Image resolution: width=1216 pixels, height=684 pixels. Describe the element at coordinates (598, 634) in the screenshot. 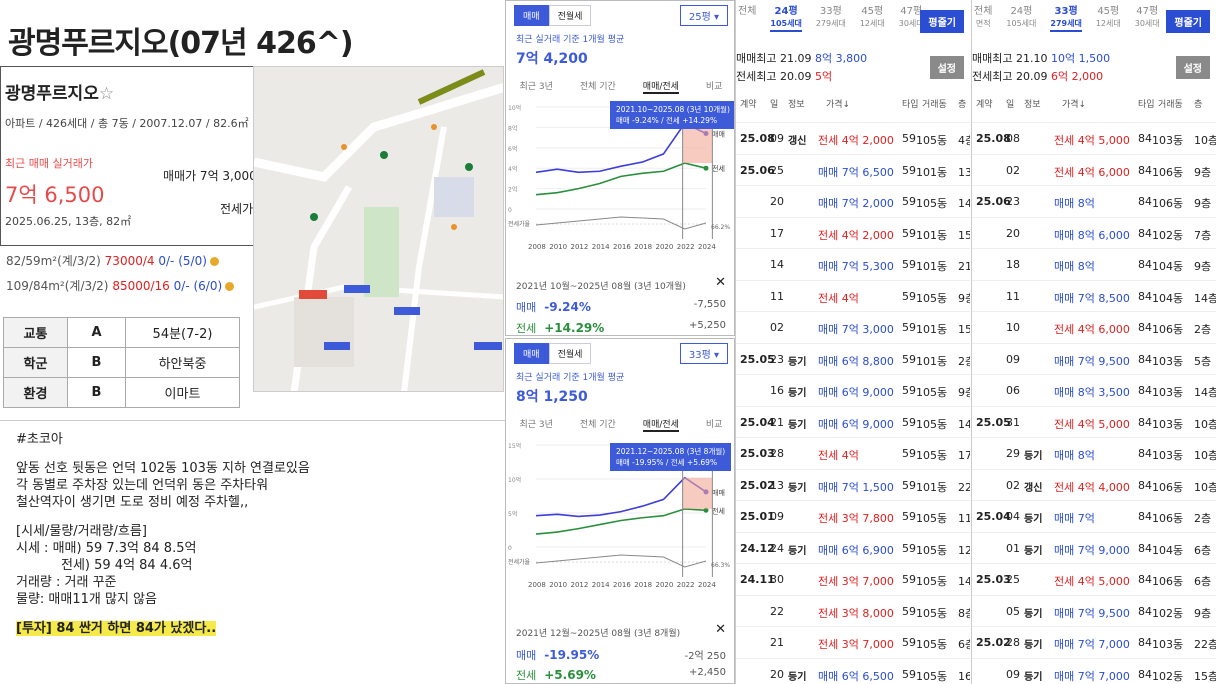

I see `range-text: 2021년 12월~2025년 08월 (3년 8개월)` at that location.